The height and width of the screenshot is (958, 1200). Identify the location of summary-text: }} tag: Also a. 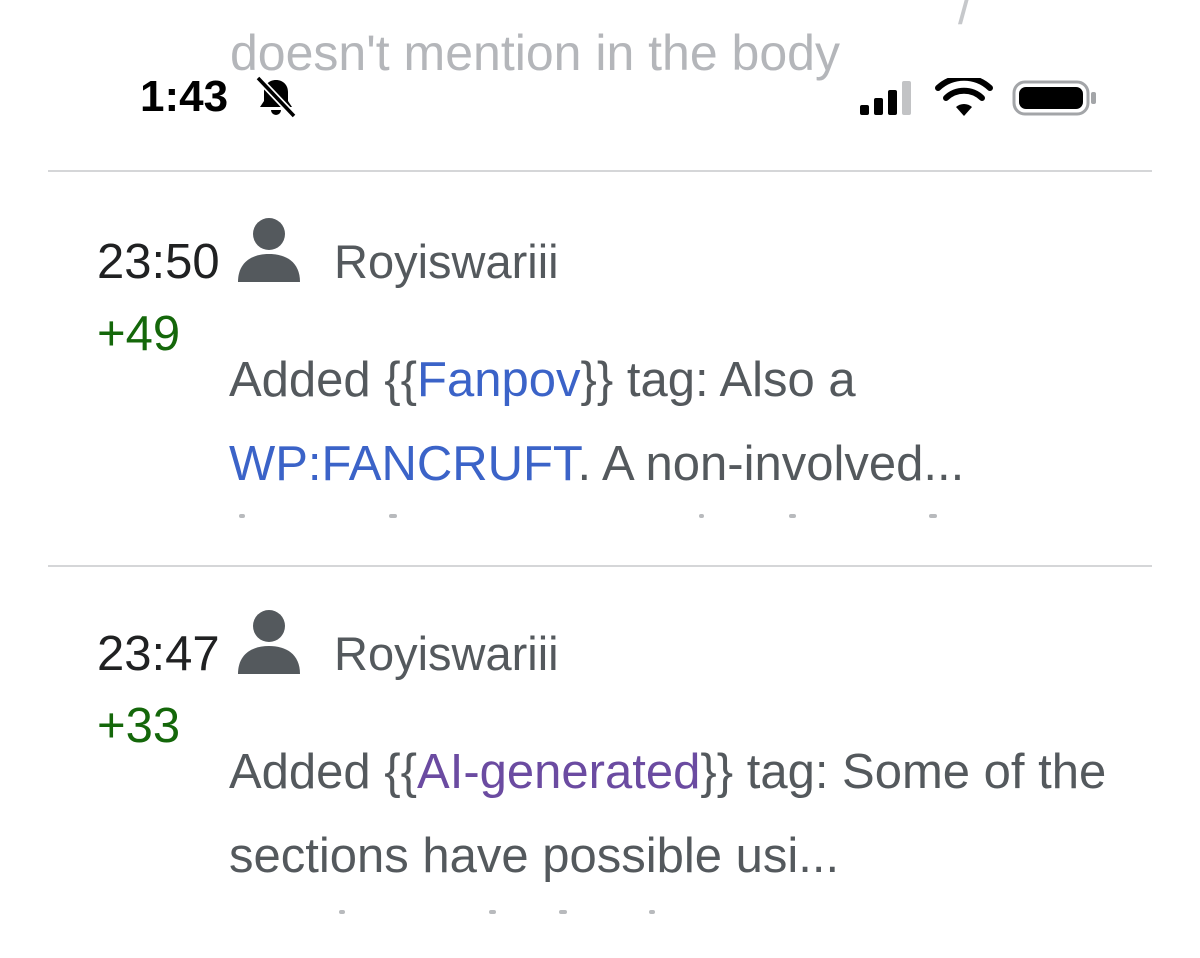
(718, 380).